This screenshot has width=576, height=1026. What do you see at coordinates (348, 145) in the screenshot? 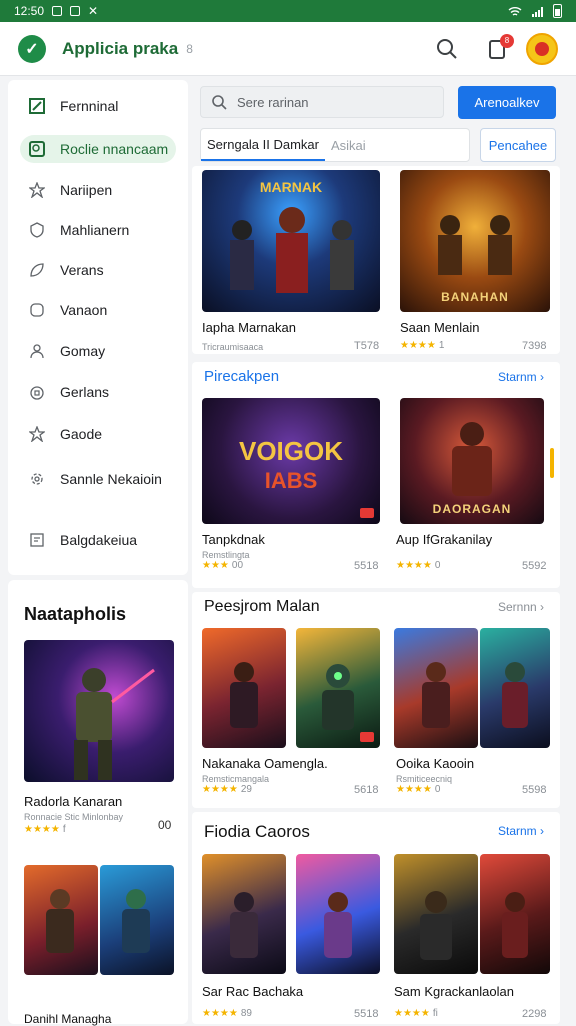
I see `tab-asikai: Asikai` at bounding box center [348, 145].